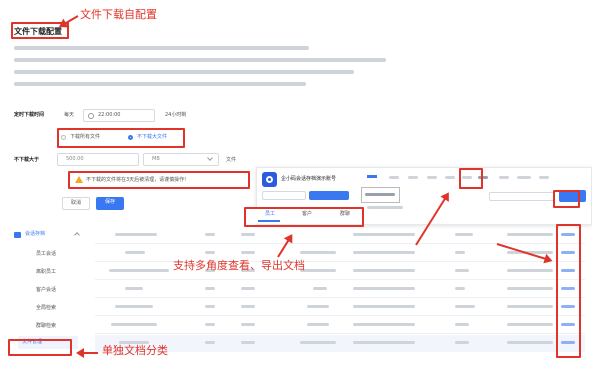 Image resolution: width=592 pixels, height=382 pixels. Describe the element at coordinates (29, 115) in the screenshot. I see `time-label: 定时下载时间` at that location.